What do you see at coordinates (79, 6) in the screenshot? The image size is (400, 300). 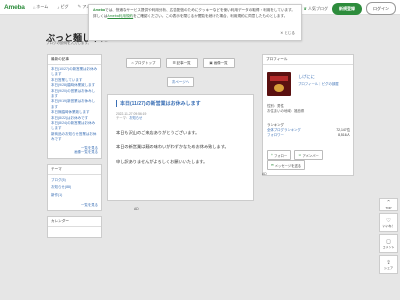 I see `blog-icon: ✎` at bounding box center [79, 6].